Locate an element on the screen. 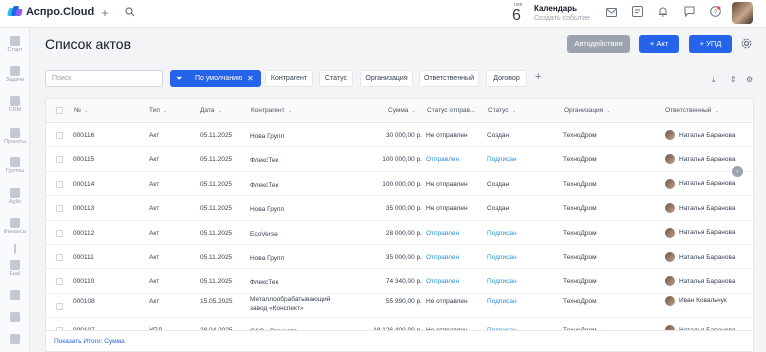  show-totals-link: Показать Итоги: Сумма is located at coordinates (89, 341).